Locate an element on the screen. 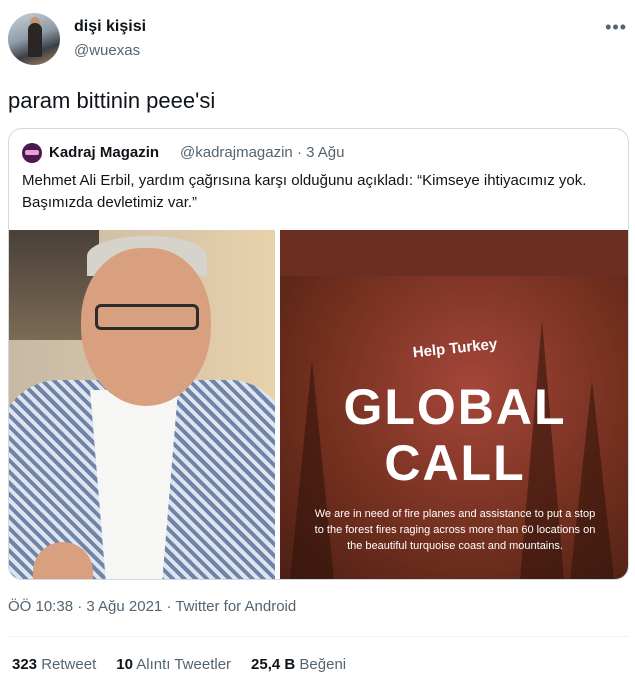  quoted-handle-date: @kadrajmagazin · 3 Ağu is located at coordinates (262, 152).